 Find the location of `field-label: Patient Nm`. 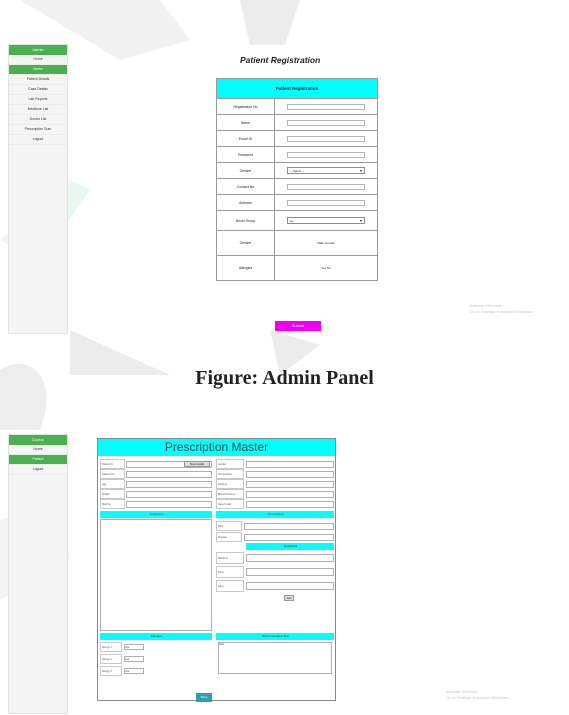

field-label: Patient Nm is located at coordinates (112, 474).